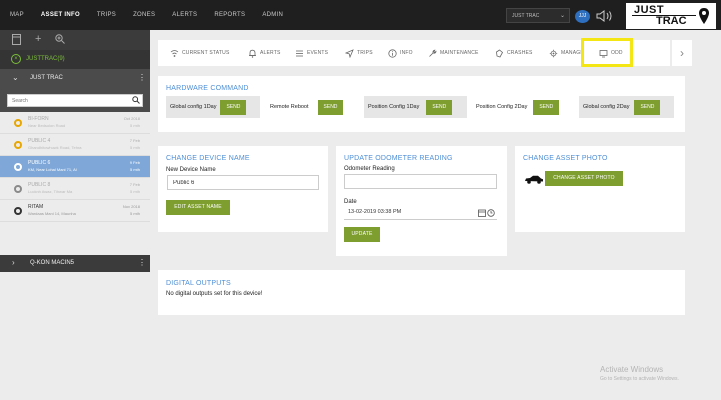  I want to click on tab-trips: TRIPS, so click(359, 53).